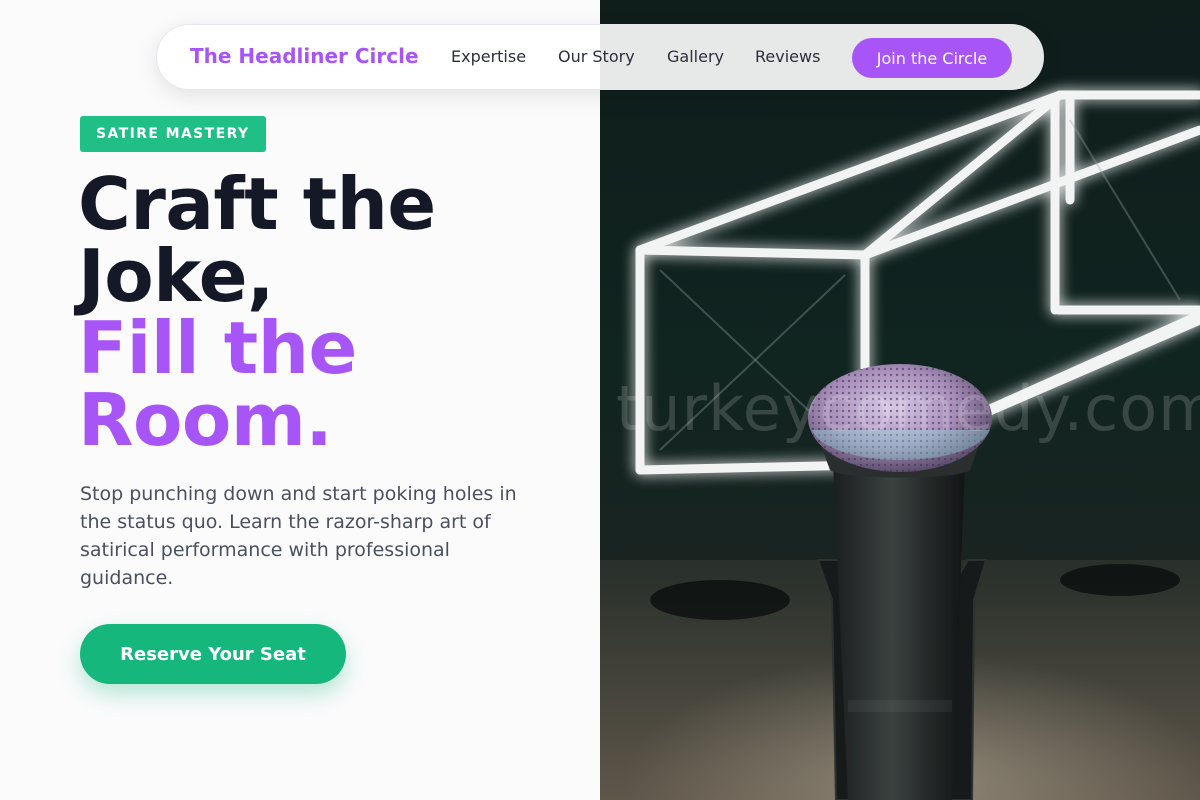  What do you see at coordinates (908, 408) in the screenshot?
I see `watermark-text: turkeycomedy.com` at bounding box center [908, 408].